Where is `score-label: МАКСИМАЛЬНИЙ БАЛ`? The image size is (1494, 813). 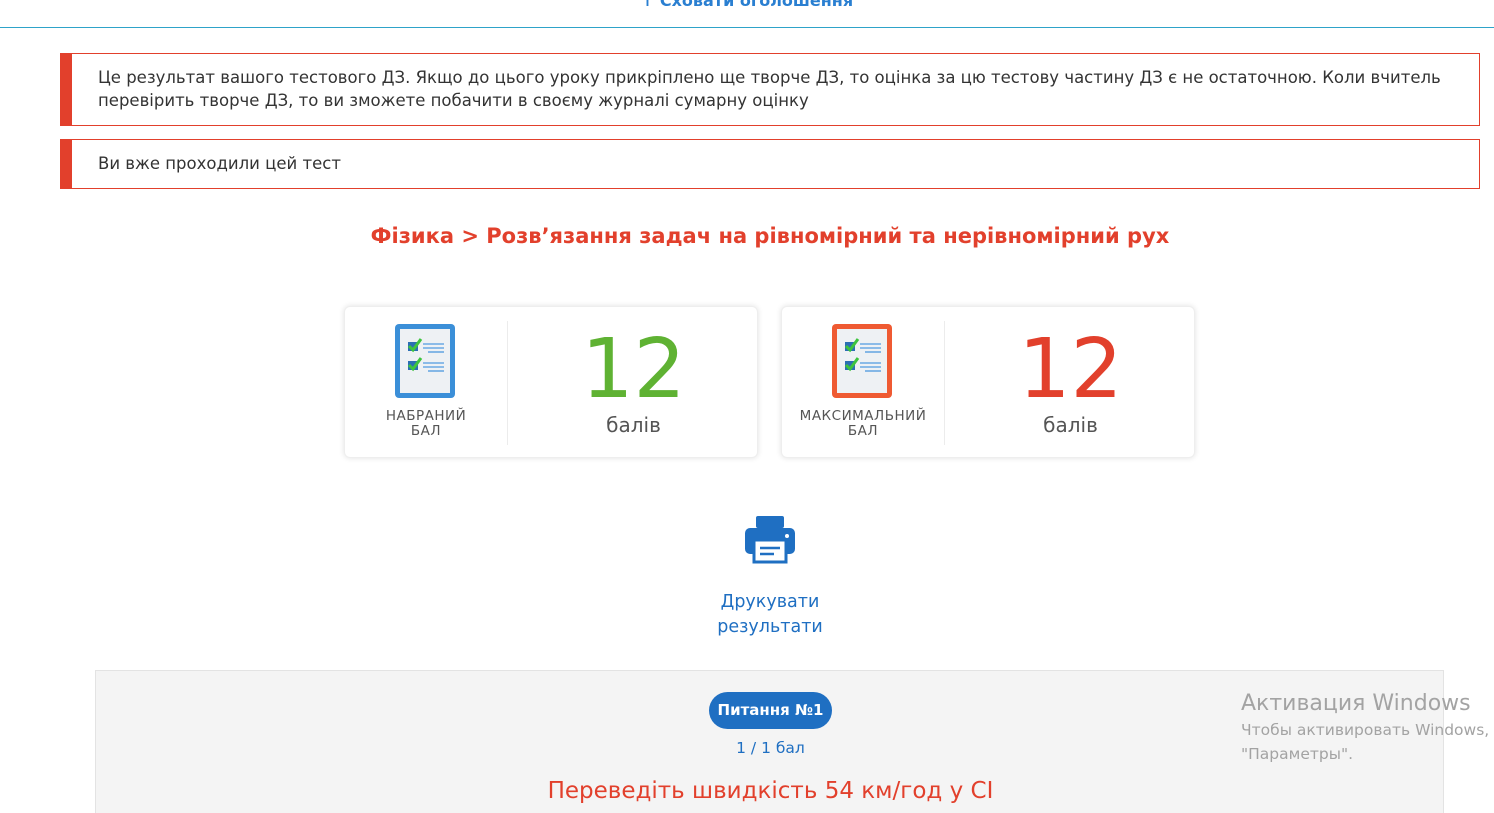 score-label: МАКСИМАЛЬНИЙ БАЛ is located at coordinates (863, 423).